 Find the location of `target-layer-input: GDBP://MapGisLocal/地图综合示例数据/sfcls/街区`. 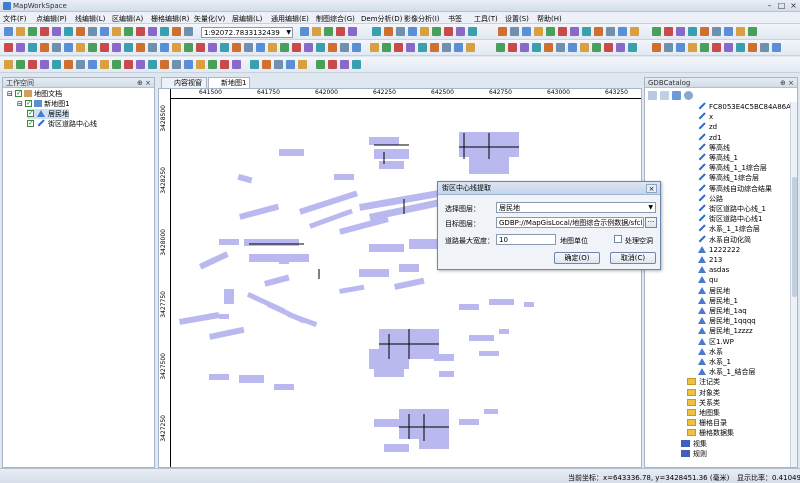

target-layer-input: GDBP://MapGisLocal/地图综合示例数据/sfcls/街区 is located at coordinates (570, 222).